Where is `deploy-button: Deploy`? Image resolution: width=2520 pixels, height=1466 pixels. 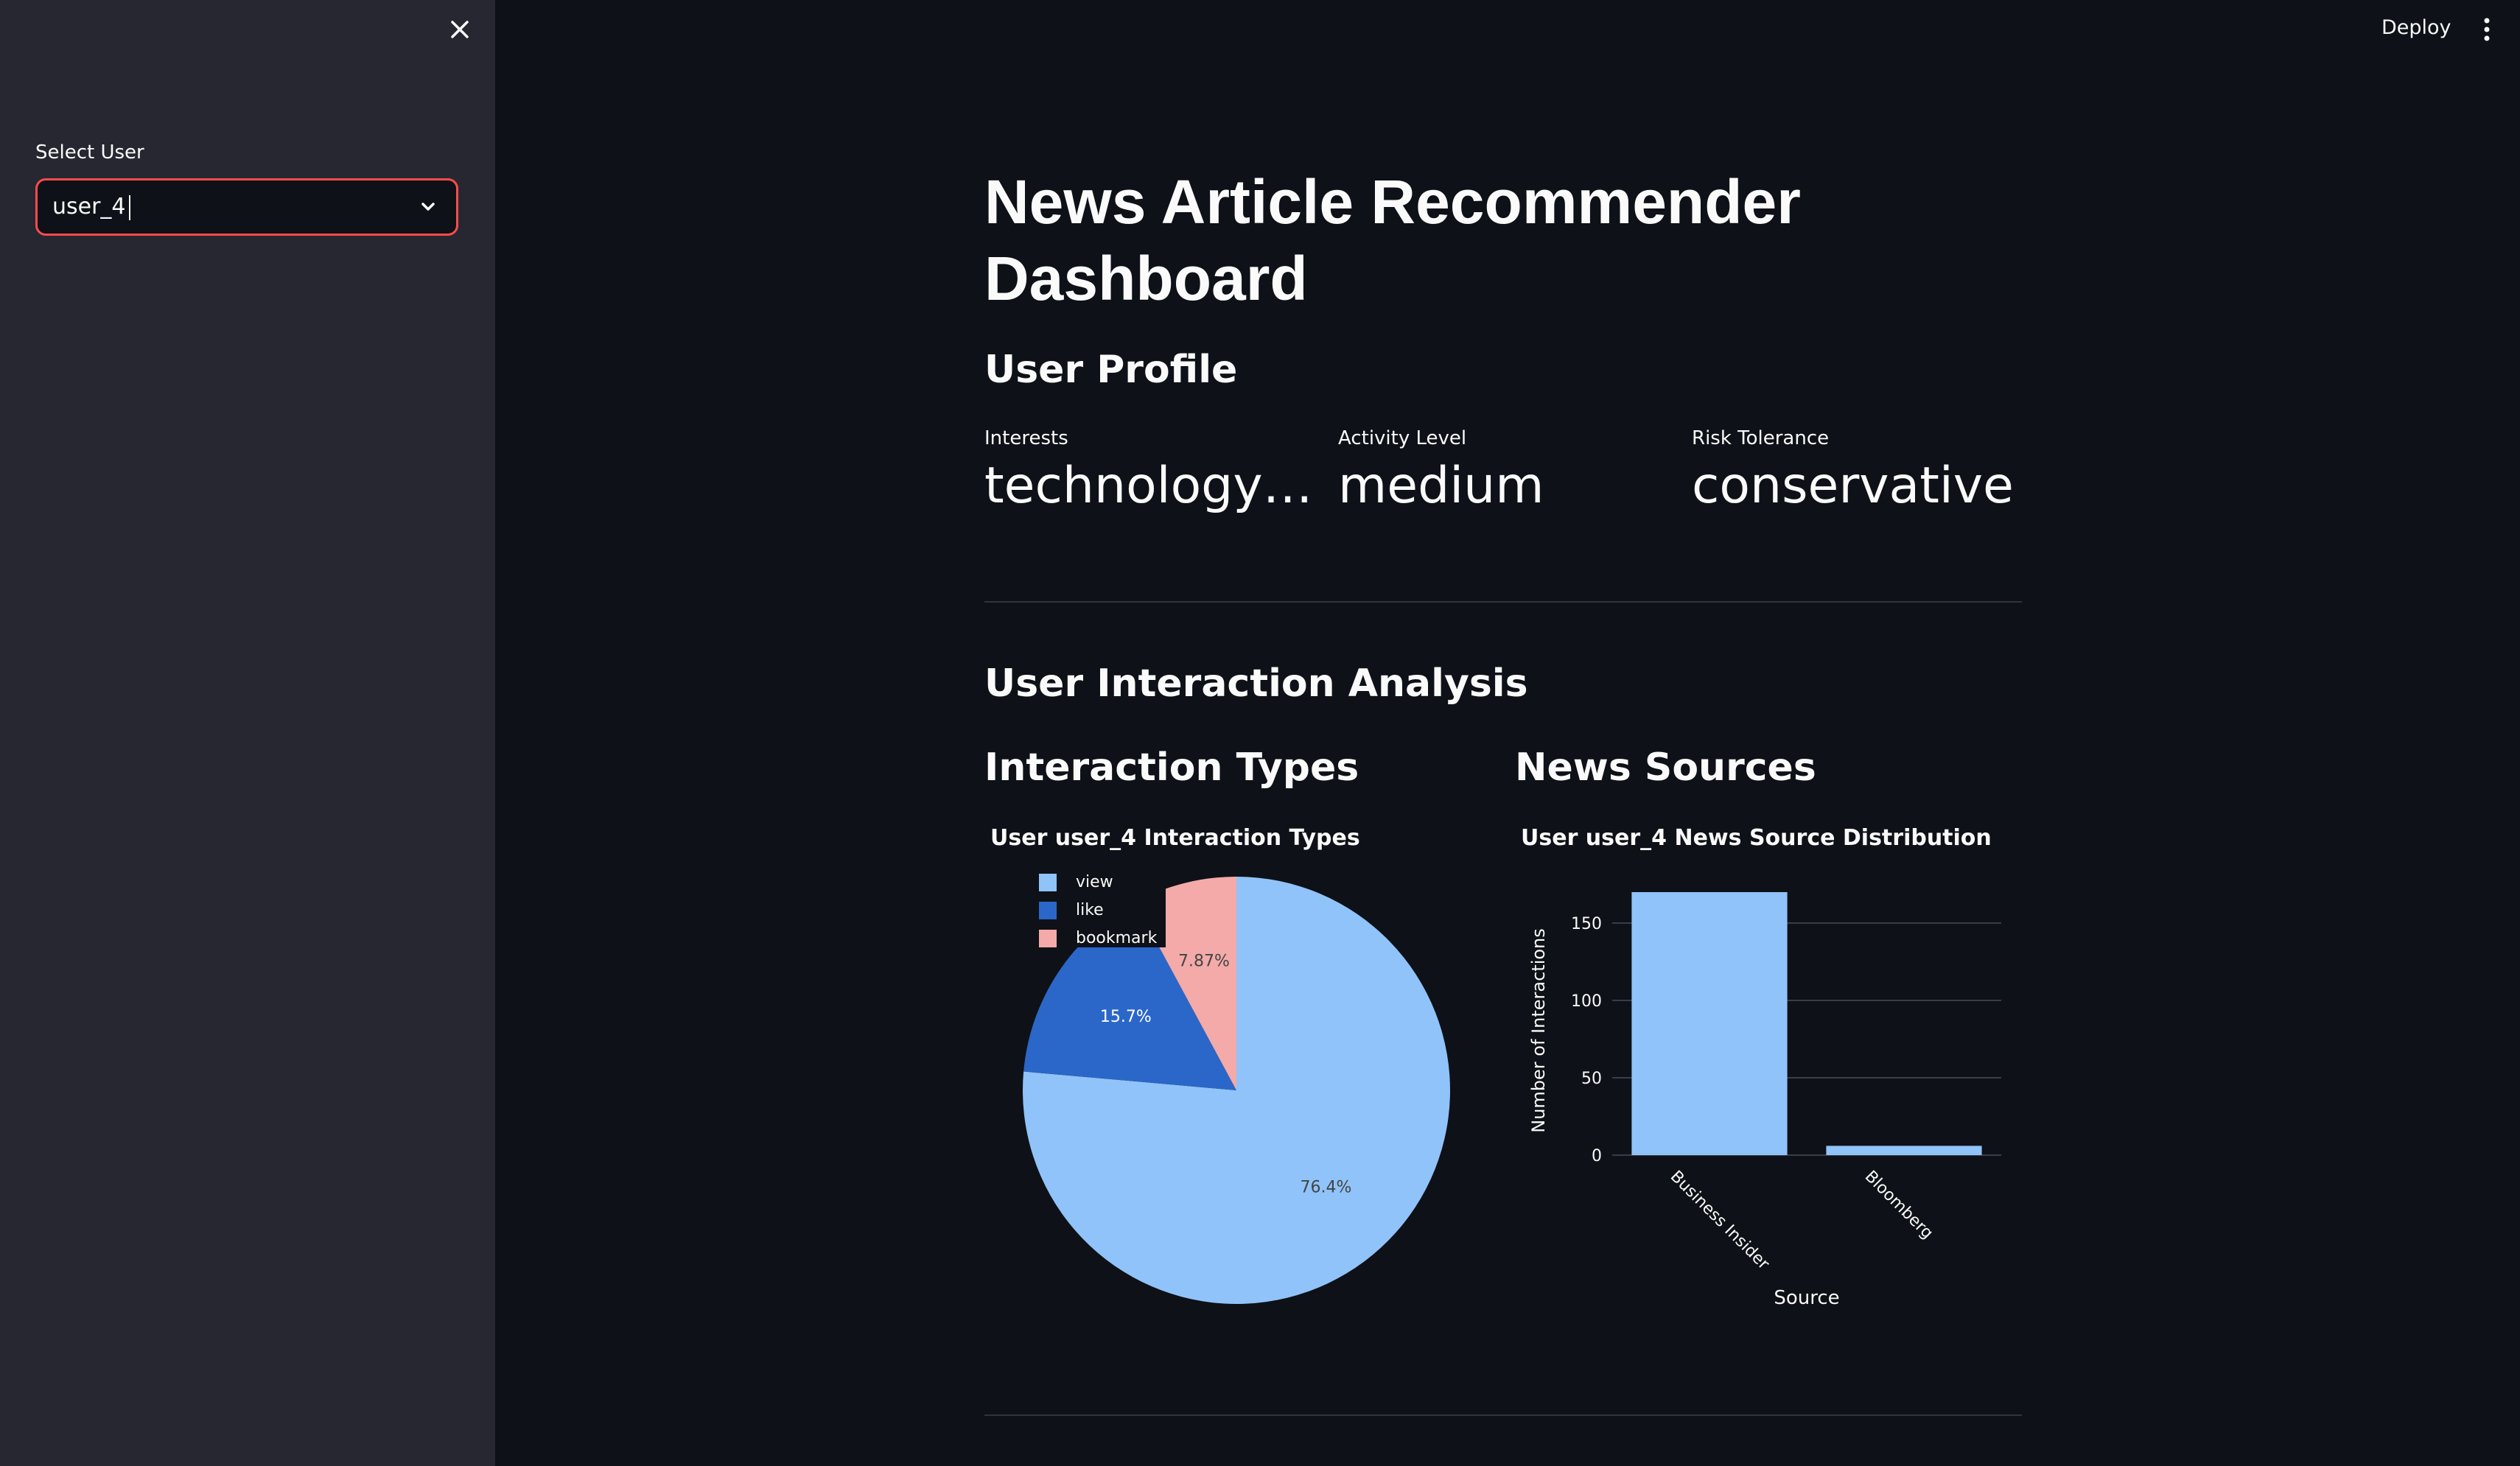
deploy-button: Deploy is located at coordinates (2416, 28).